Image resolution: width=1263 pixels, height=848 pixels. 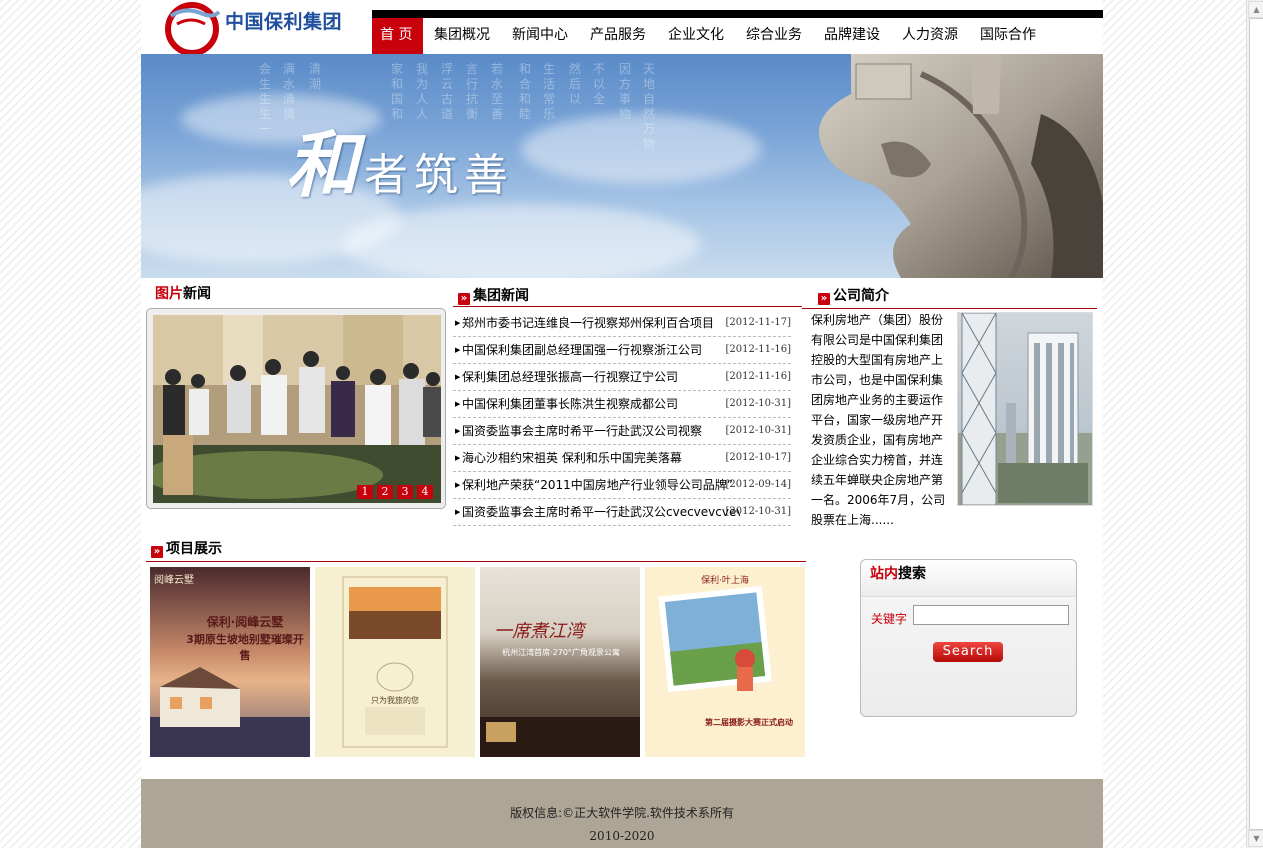 I want to click on nav-item-hr: 人力资源, so click(x=930, y=36).